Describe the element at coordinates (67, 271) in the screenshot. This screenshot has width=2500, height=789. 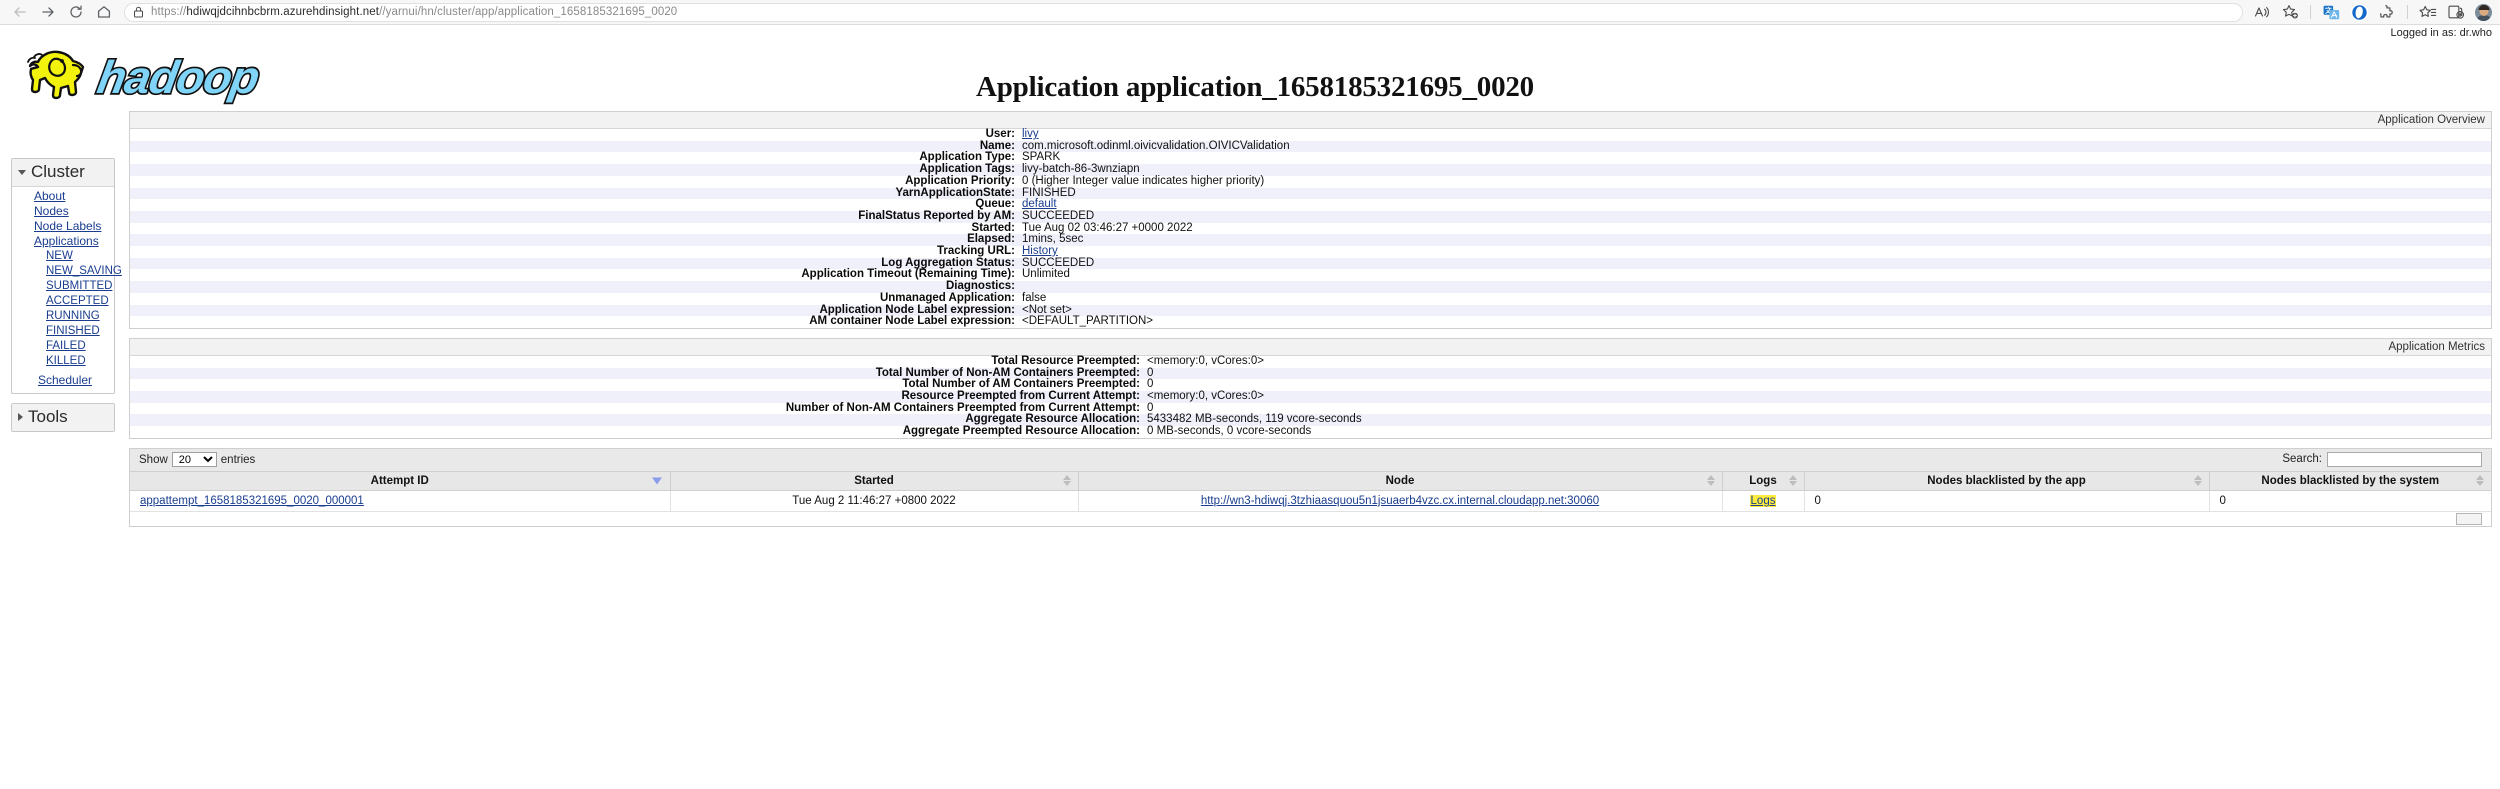
I see `sidebar-item-state-new-saving: NEW_SAVING` at that location.